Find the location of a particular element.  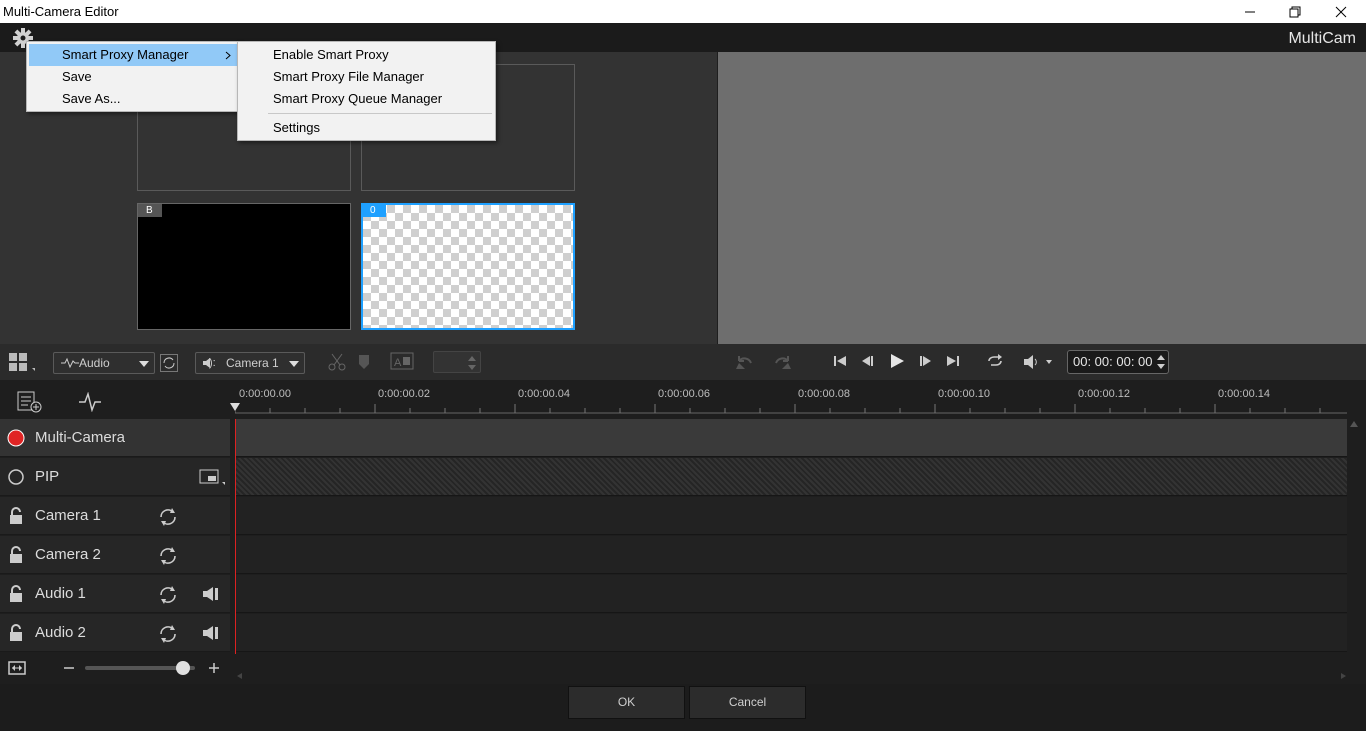

menu-item-smart-proxy-queue-manager: Smart Proxy Queue Manager is located at coordinates (366, 99).